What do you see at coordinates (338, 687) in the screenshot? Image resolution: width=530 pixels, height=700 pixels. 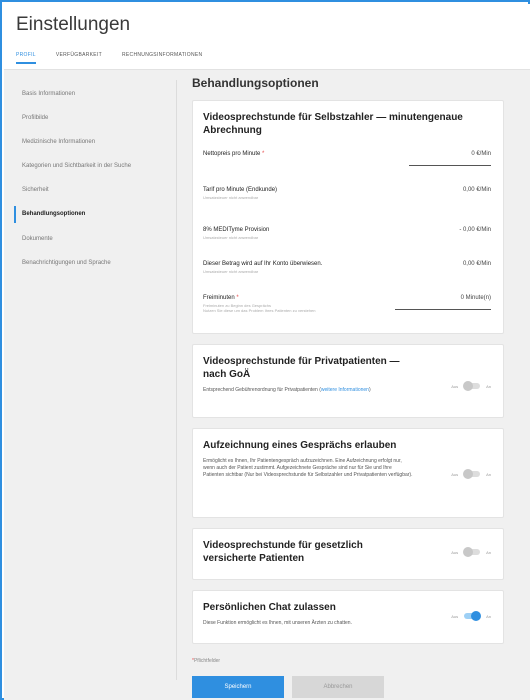 I see `cancel-button: Abbrechen` at bounding box center [338, 687].